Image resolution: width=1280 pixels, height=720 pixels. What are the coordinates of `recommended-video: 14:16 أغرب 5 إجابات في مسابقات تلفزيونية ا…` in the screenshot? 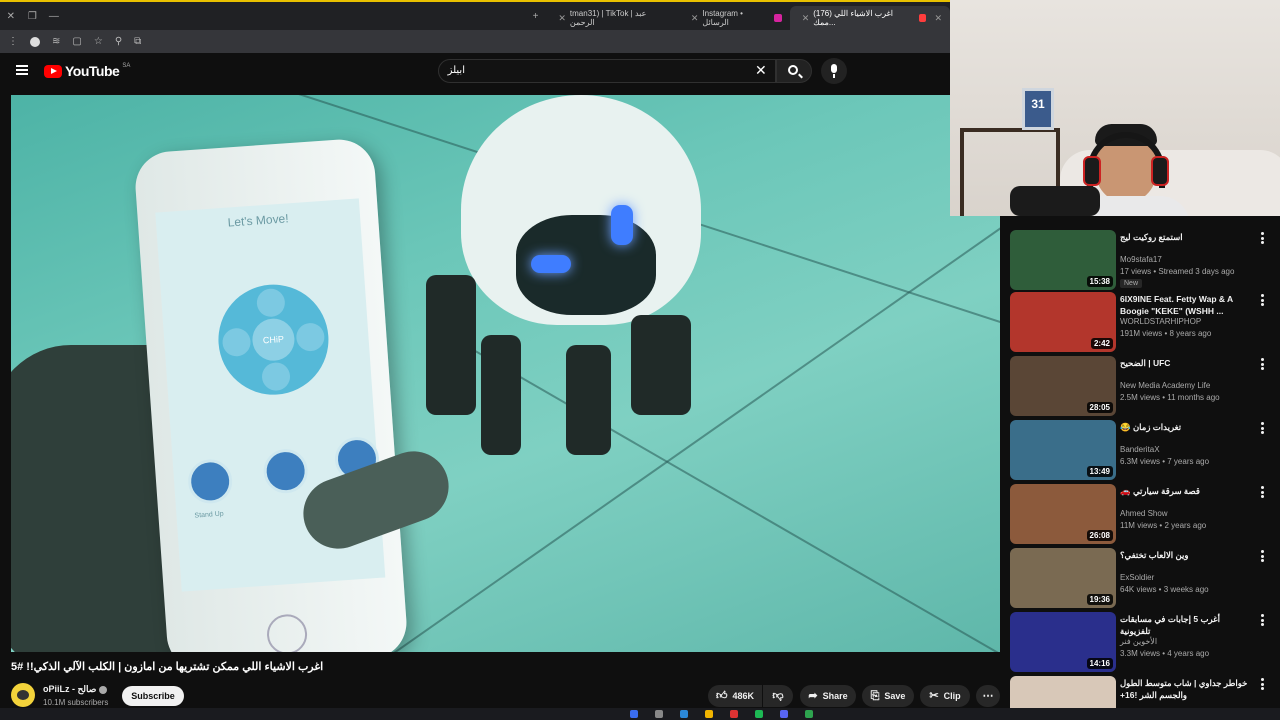 It's located at (1143, 643).